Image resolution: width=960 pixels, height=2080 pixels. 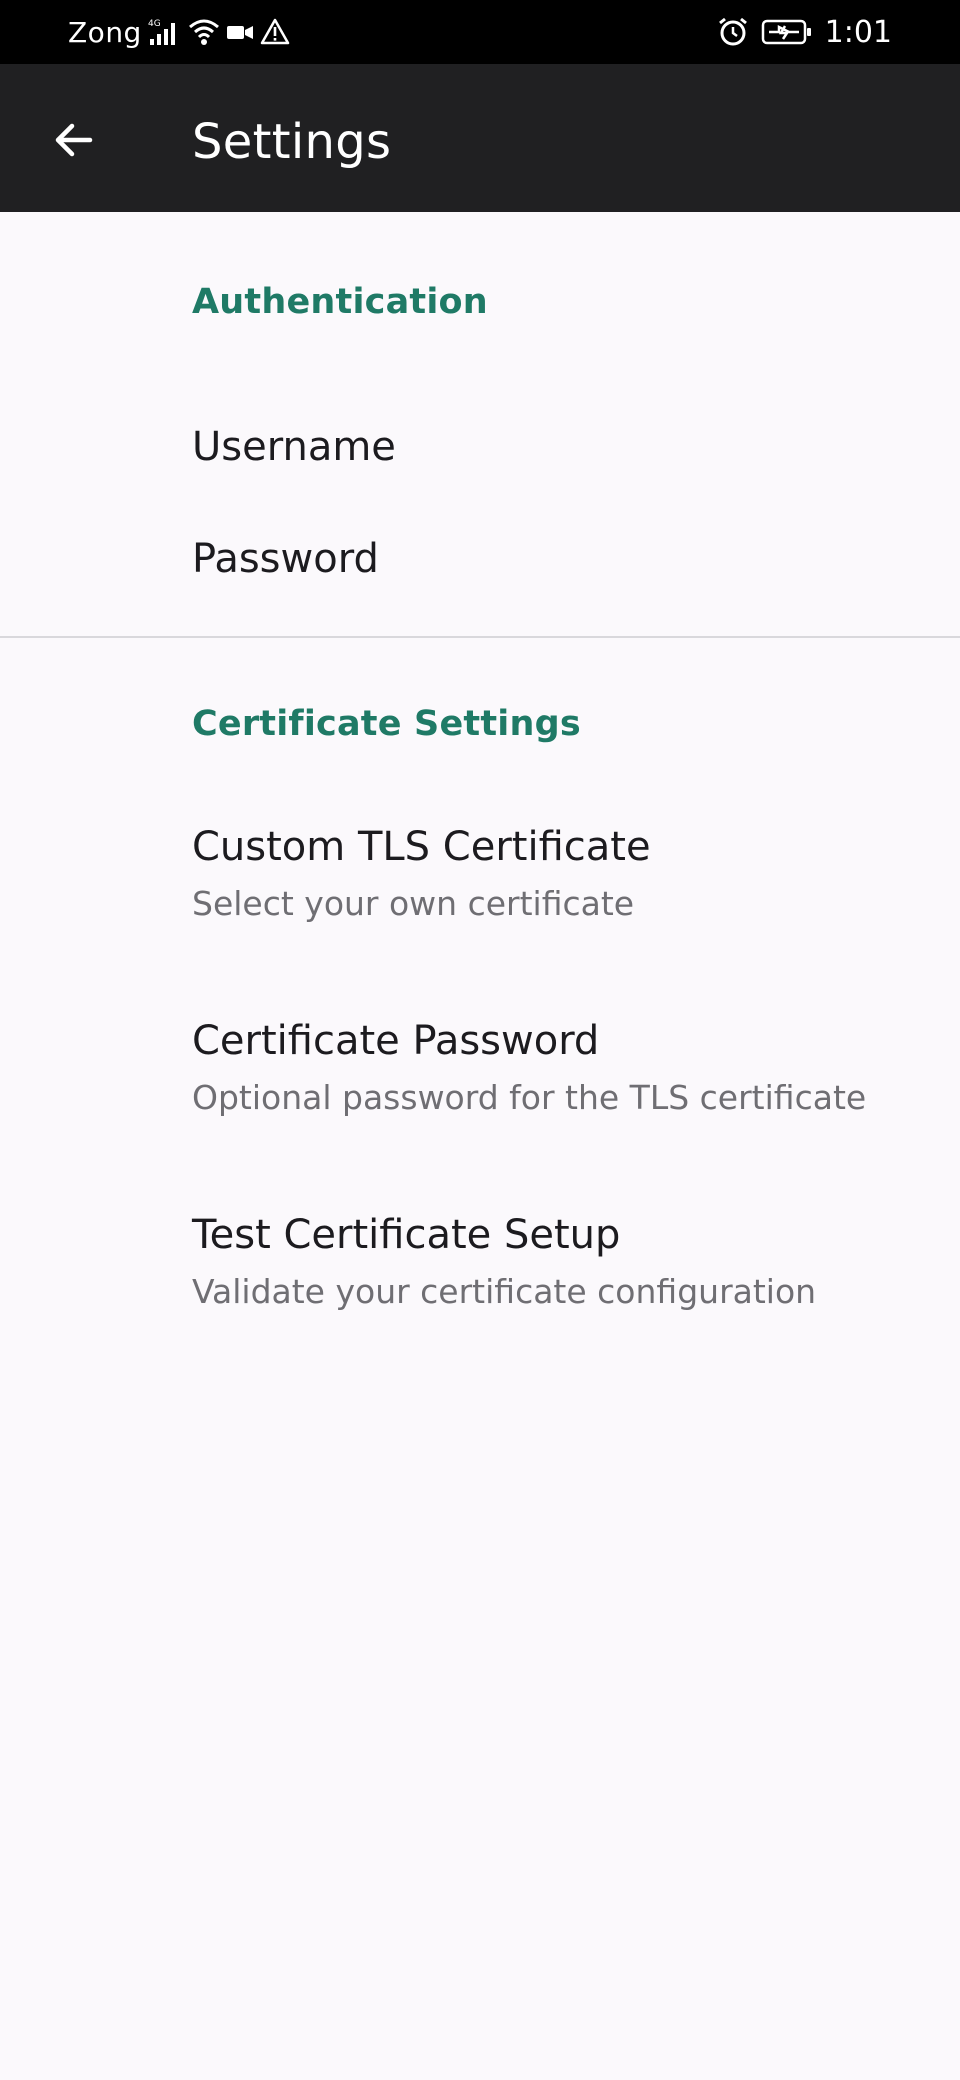 I want to click on alarm-icon, so click(x=733, y=32).